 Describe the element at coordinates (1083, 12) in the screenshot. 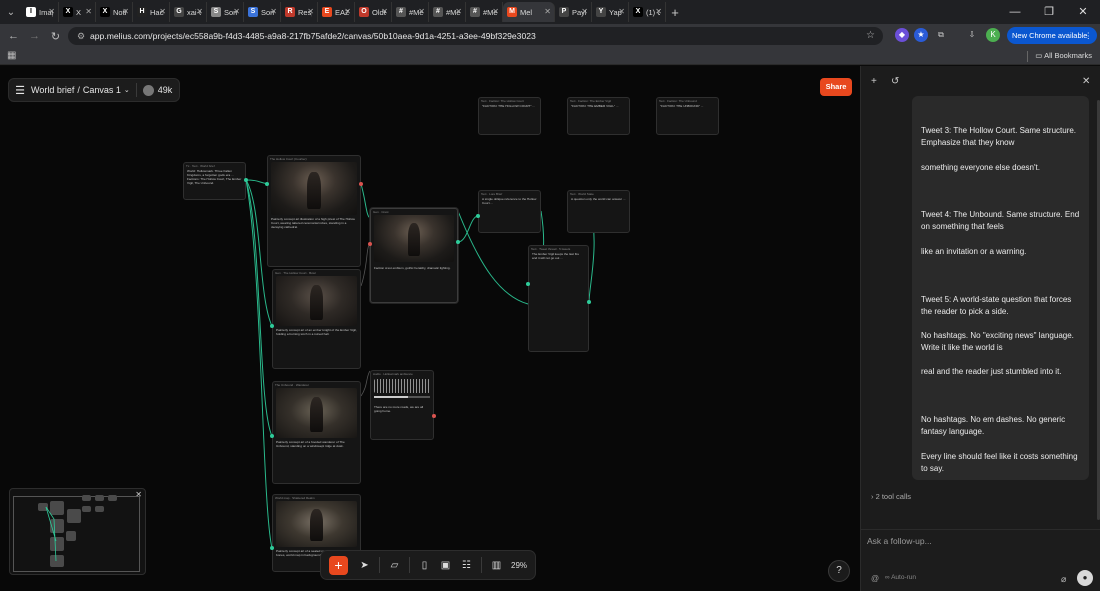

I see `close-window-icon: ✕` at that location.